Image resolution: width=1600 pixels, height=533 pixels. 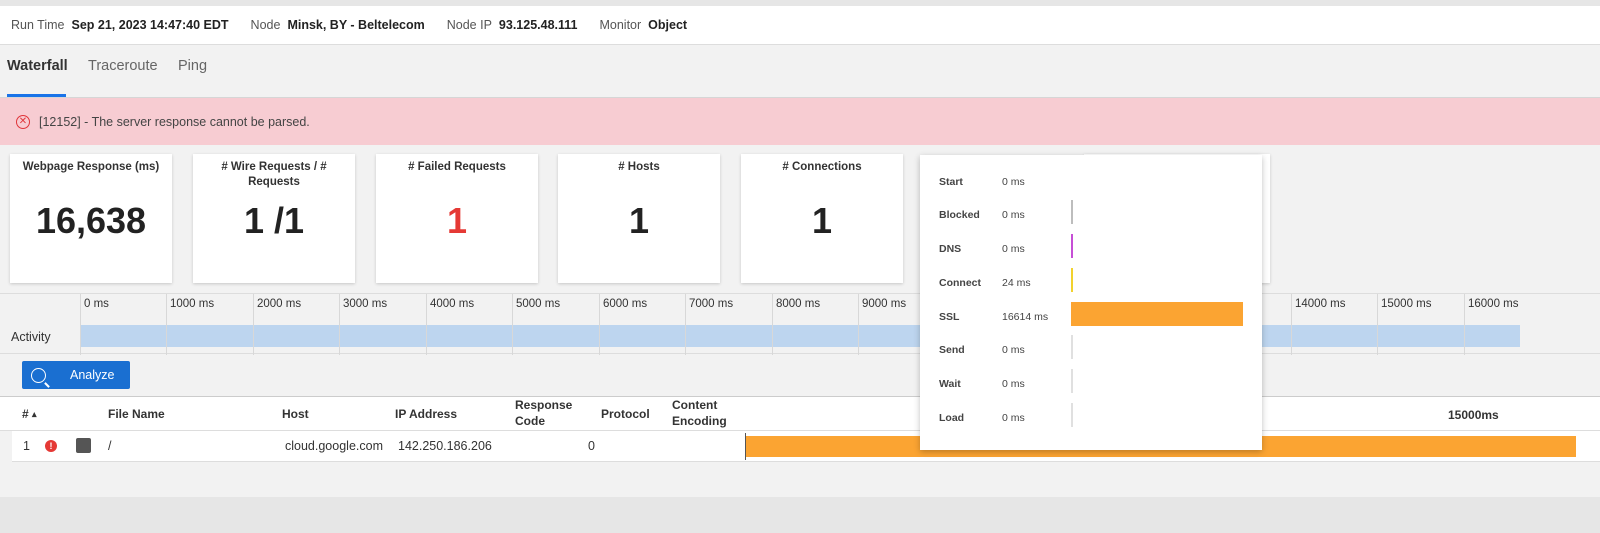 I want to click on timing-phase-name: Send, so click(x=952, y=350).